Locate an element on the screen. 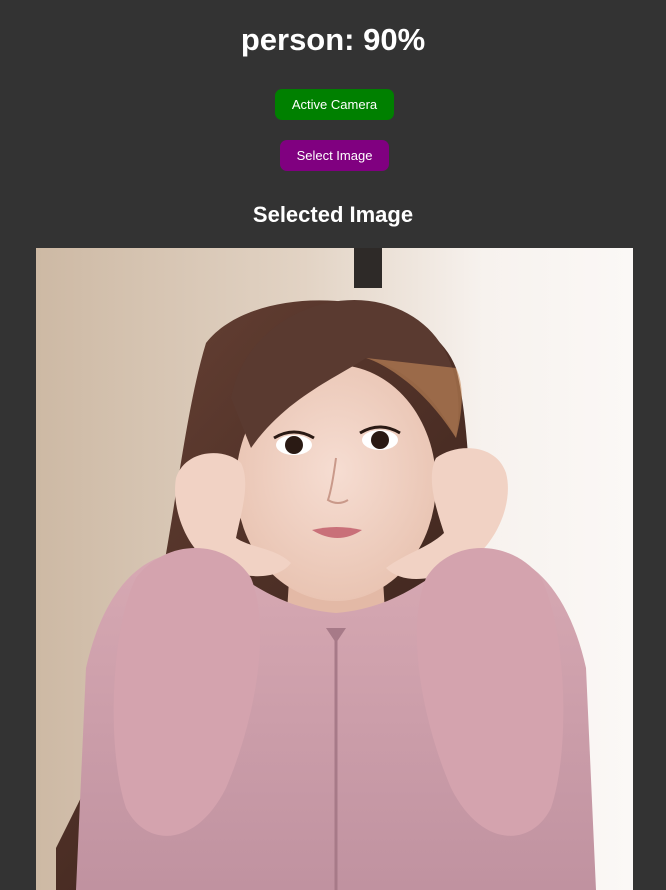 The height and width of the screenshot is (890, 666). select-image-button: Select Image is located at coordinates (334, 155).